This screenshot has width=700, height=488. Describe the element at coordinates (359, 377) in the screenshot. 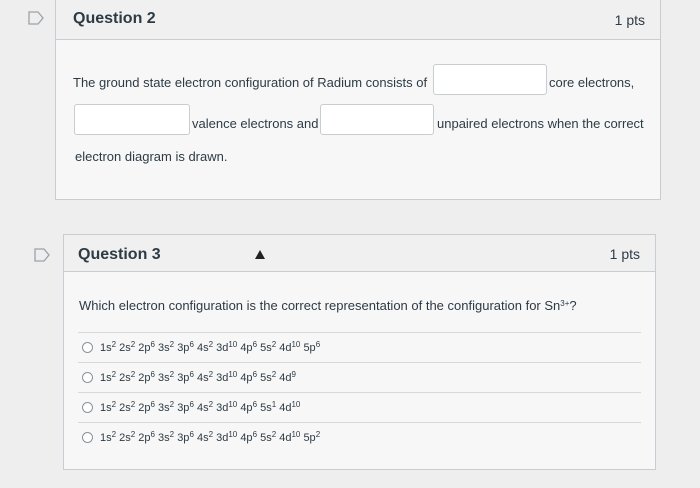

I see `answer-option: 1s2 2s2 2p6 3s2 3p6 4s2 3d10 4p6 5s2 4d9` at that location.